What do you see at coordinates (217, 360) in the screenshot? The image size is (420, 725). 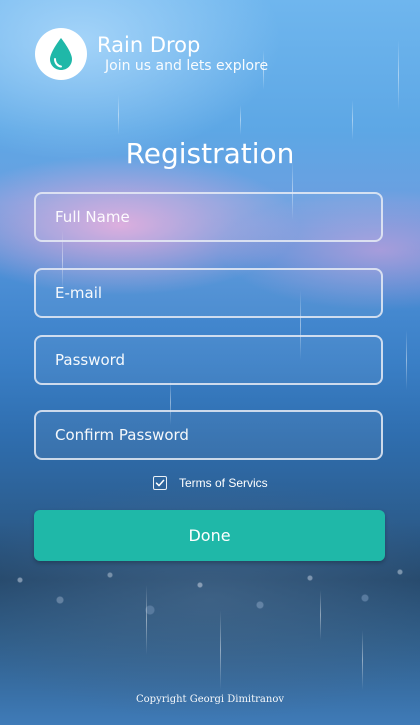 I see `password-input` at bounding box center [217, 360].